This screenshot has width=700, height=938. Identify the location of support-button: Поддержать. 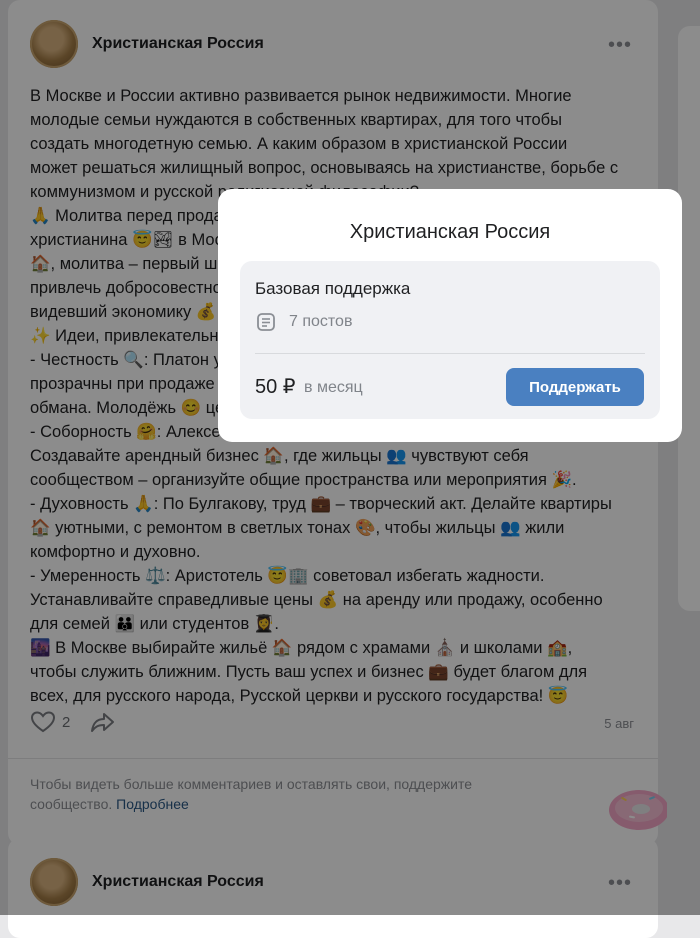
(575, 387).